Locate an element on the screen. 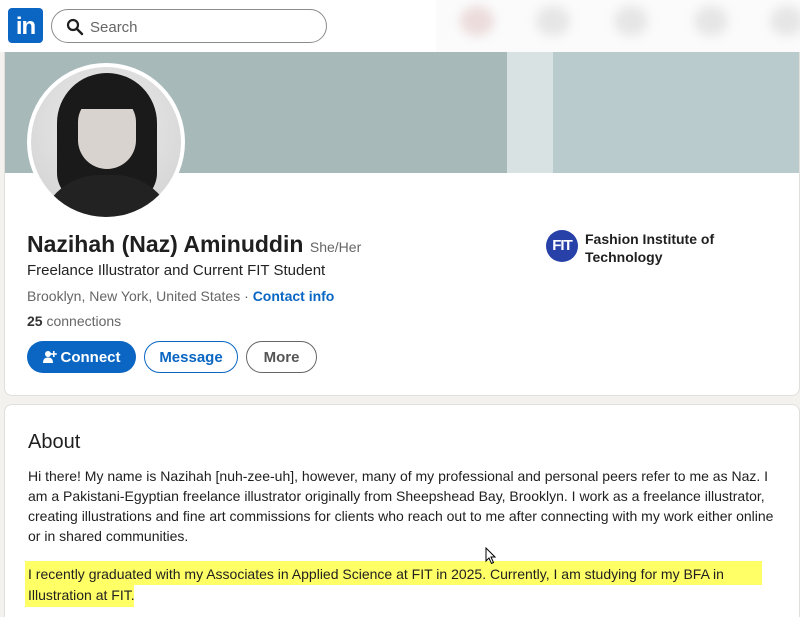 The width and height of the screenshot is (800, 617). nav-icons-blurred is located at coordinates (618, 26).